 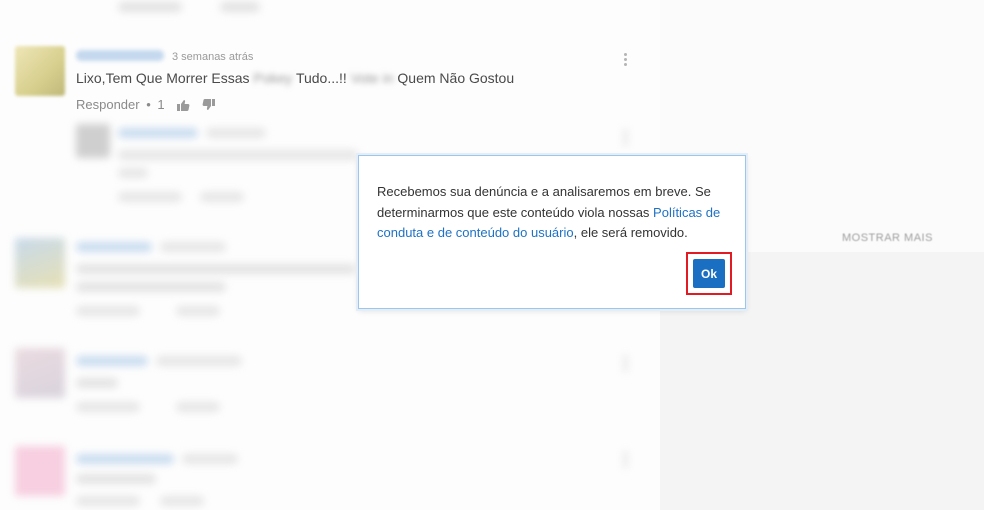 I want to click on comment-text-redacted: Pokey, so click(x=273, y=78).